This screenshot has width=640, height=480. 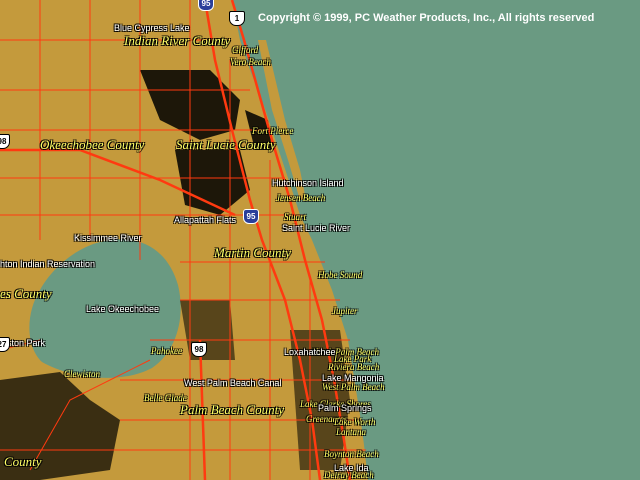 I want to click on place-label: Lake Mangonia, so click(x=353, y=378).